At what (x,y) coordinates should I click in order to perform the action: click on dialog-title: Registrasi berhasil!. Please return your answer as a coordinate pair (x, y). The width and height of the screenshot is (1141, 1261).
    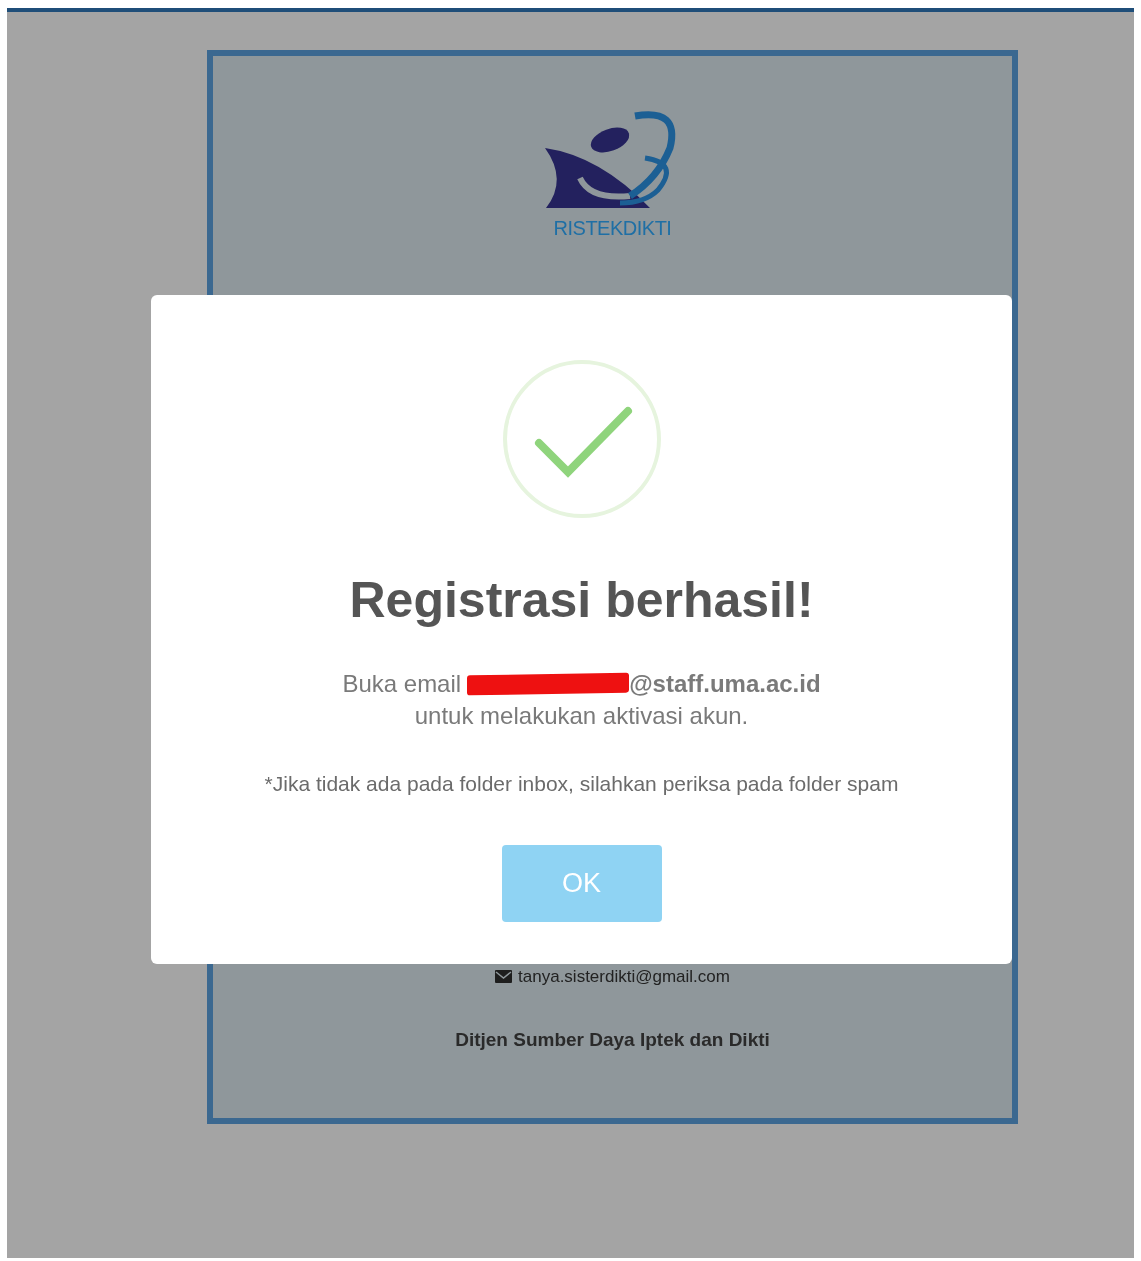
    Looking at the image, I should click on (581, 600).